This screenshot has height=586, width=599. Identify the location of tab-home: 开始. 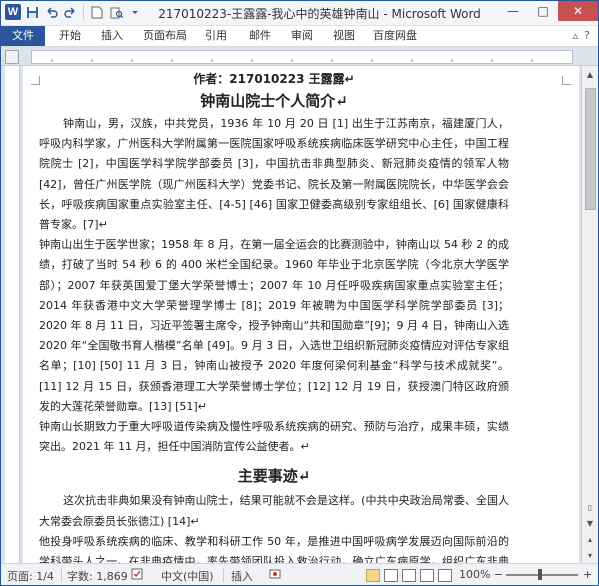
(70, 36).